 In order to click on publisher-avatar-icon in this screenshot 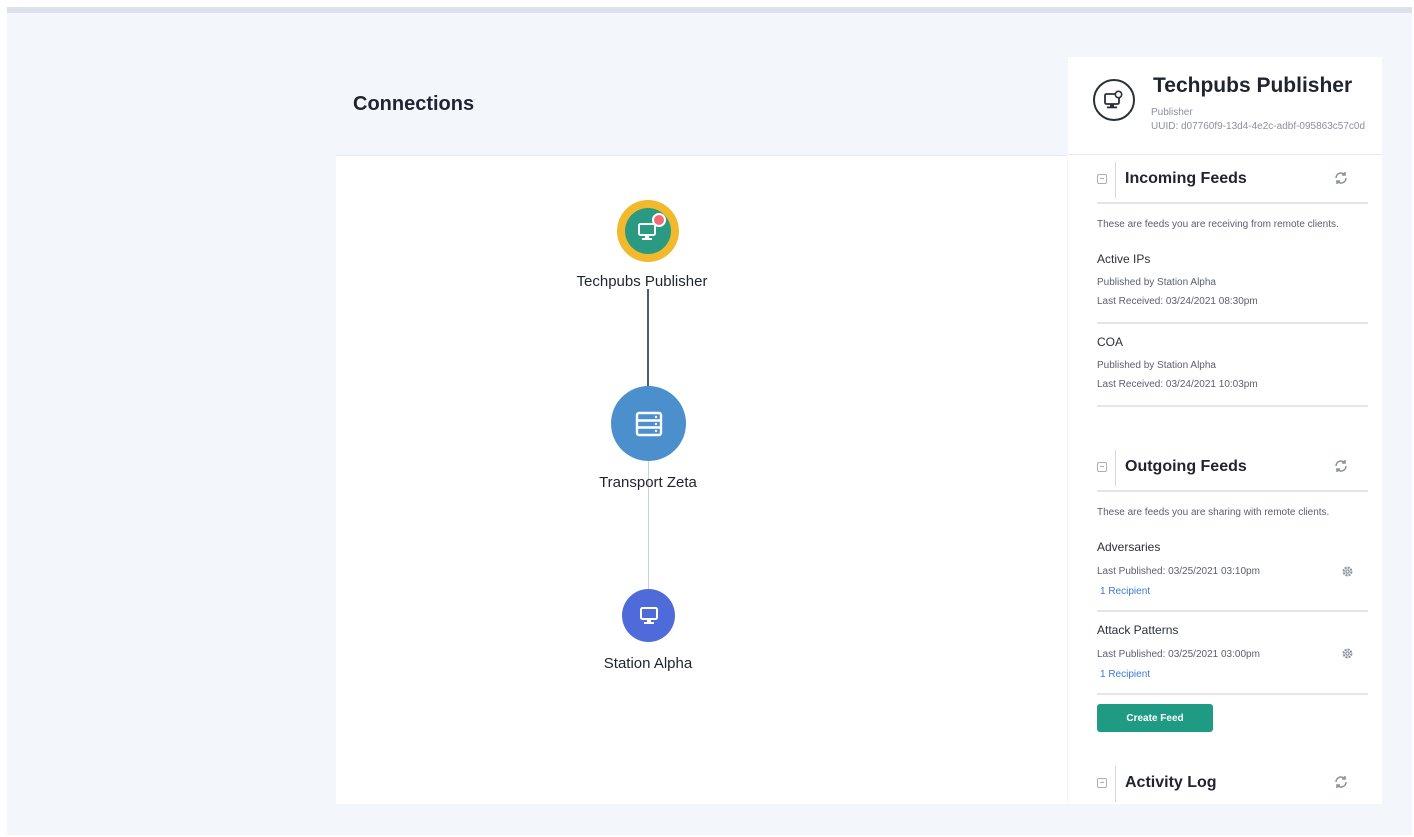, I will do `click(1114, 100)`.